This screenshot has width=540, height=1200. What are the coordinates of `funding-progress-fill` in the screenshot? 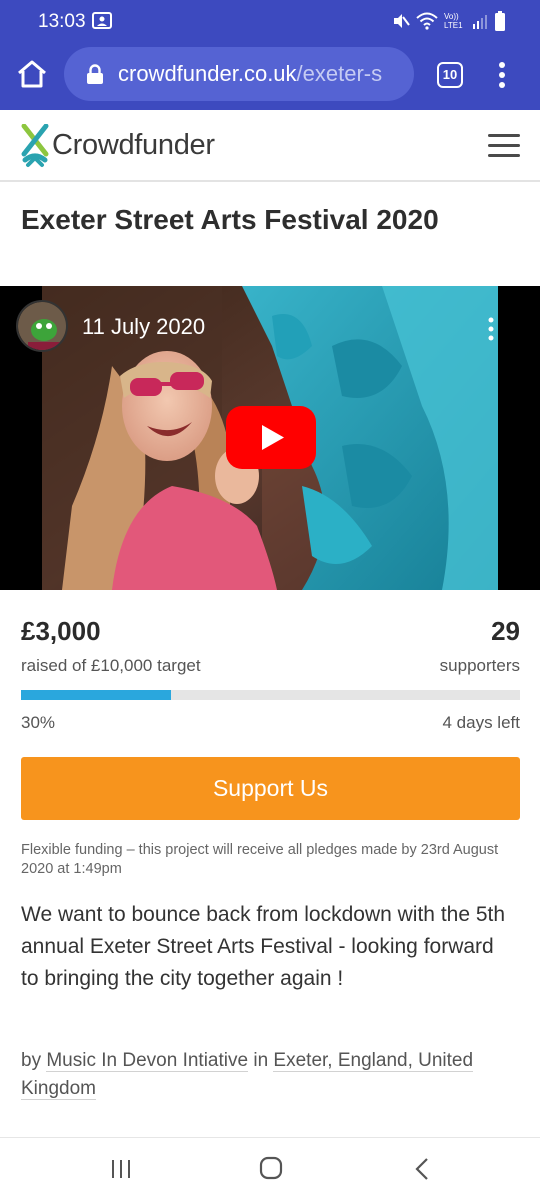 It's located at (96, 695).